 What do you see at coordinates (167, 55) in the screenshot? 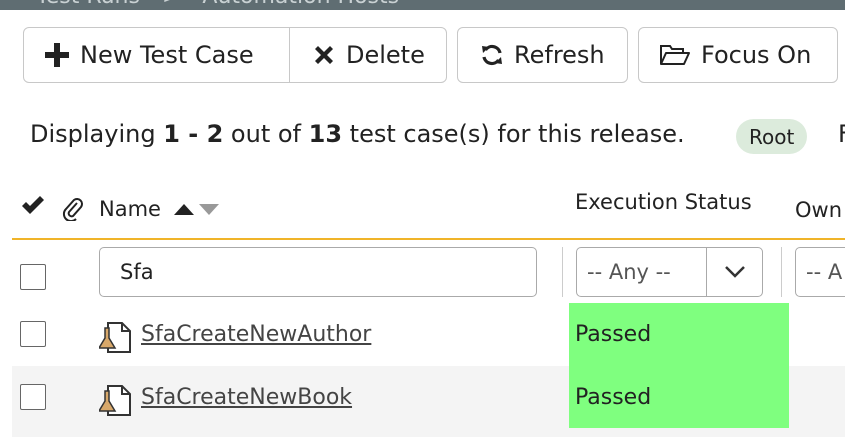
I see `new-test-case-label: New Test Case` at bounding box center [167, 55].